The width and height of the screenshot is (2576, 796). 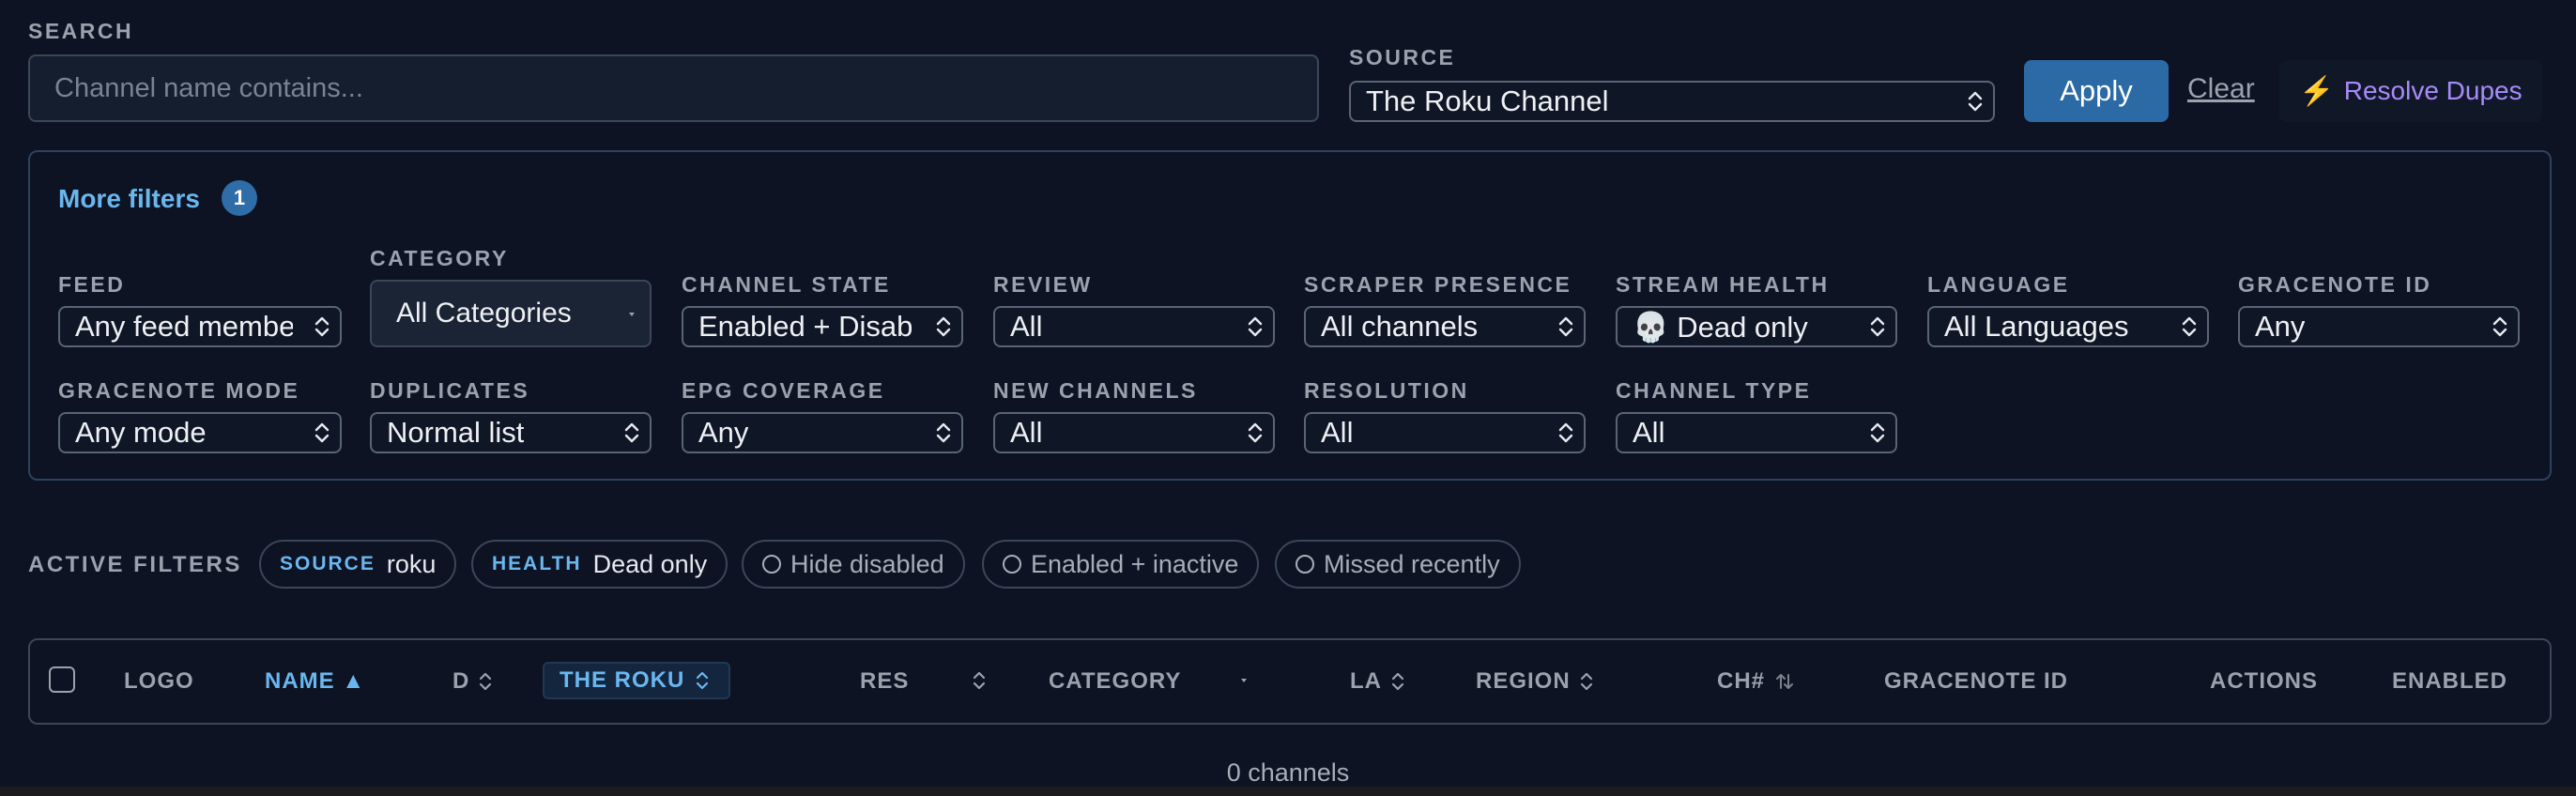 I want to click on gracenote-id-select: Any, so click(x=2379, y=326).